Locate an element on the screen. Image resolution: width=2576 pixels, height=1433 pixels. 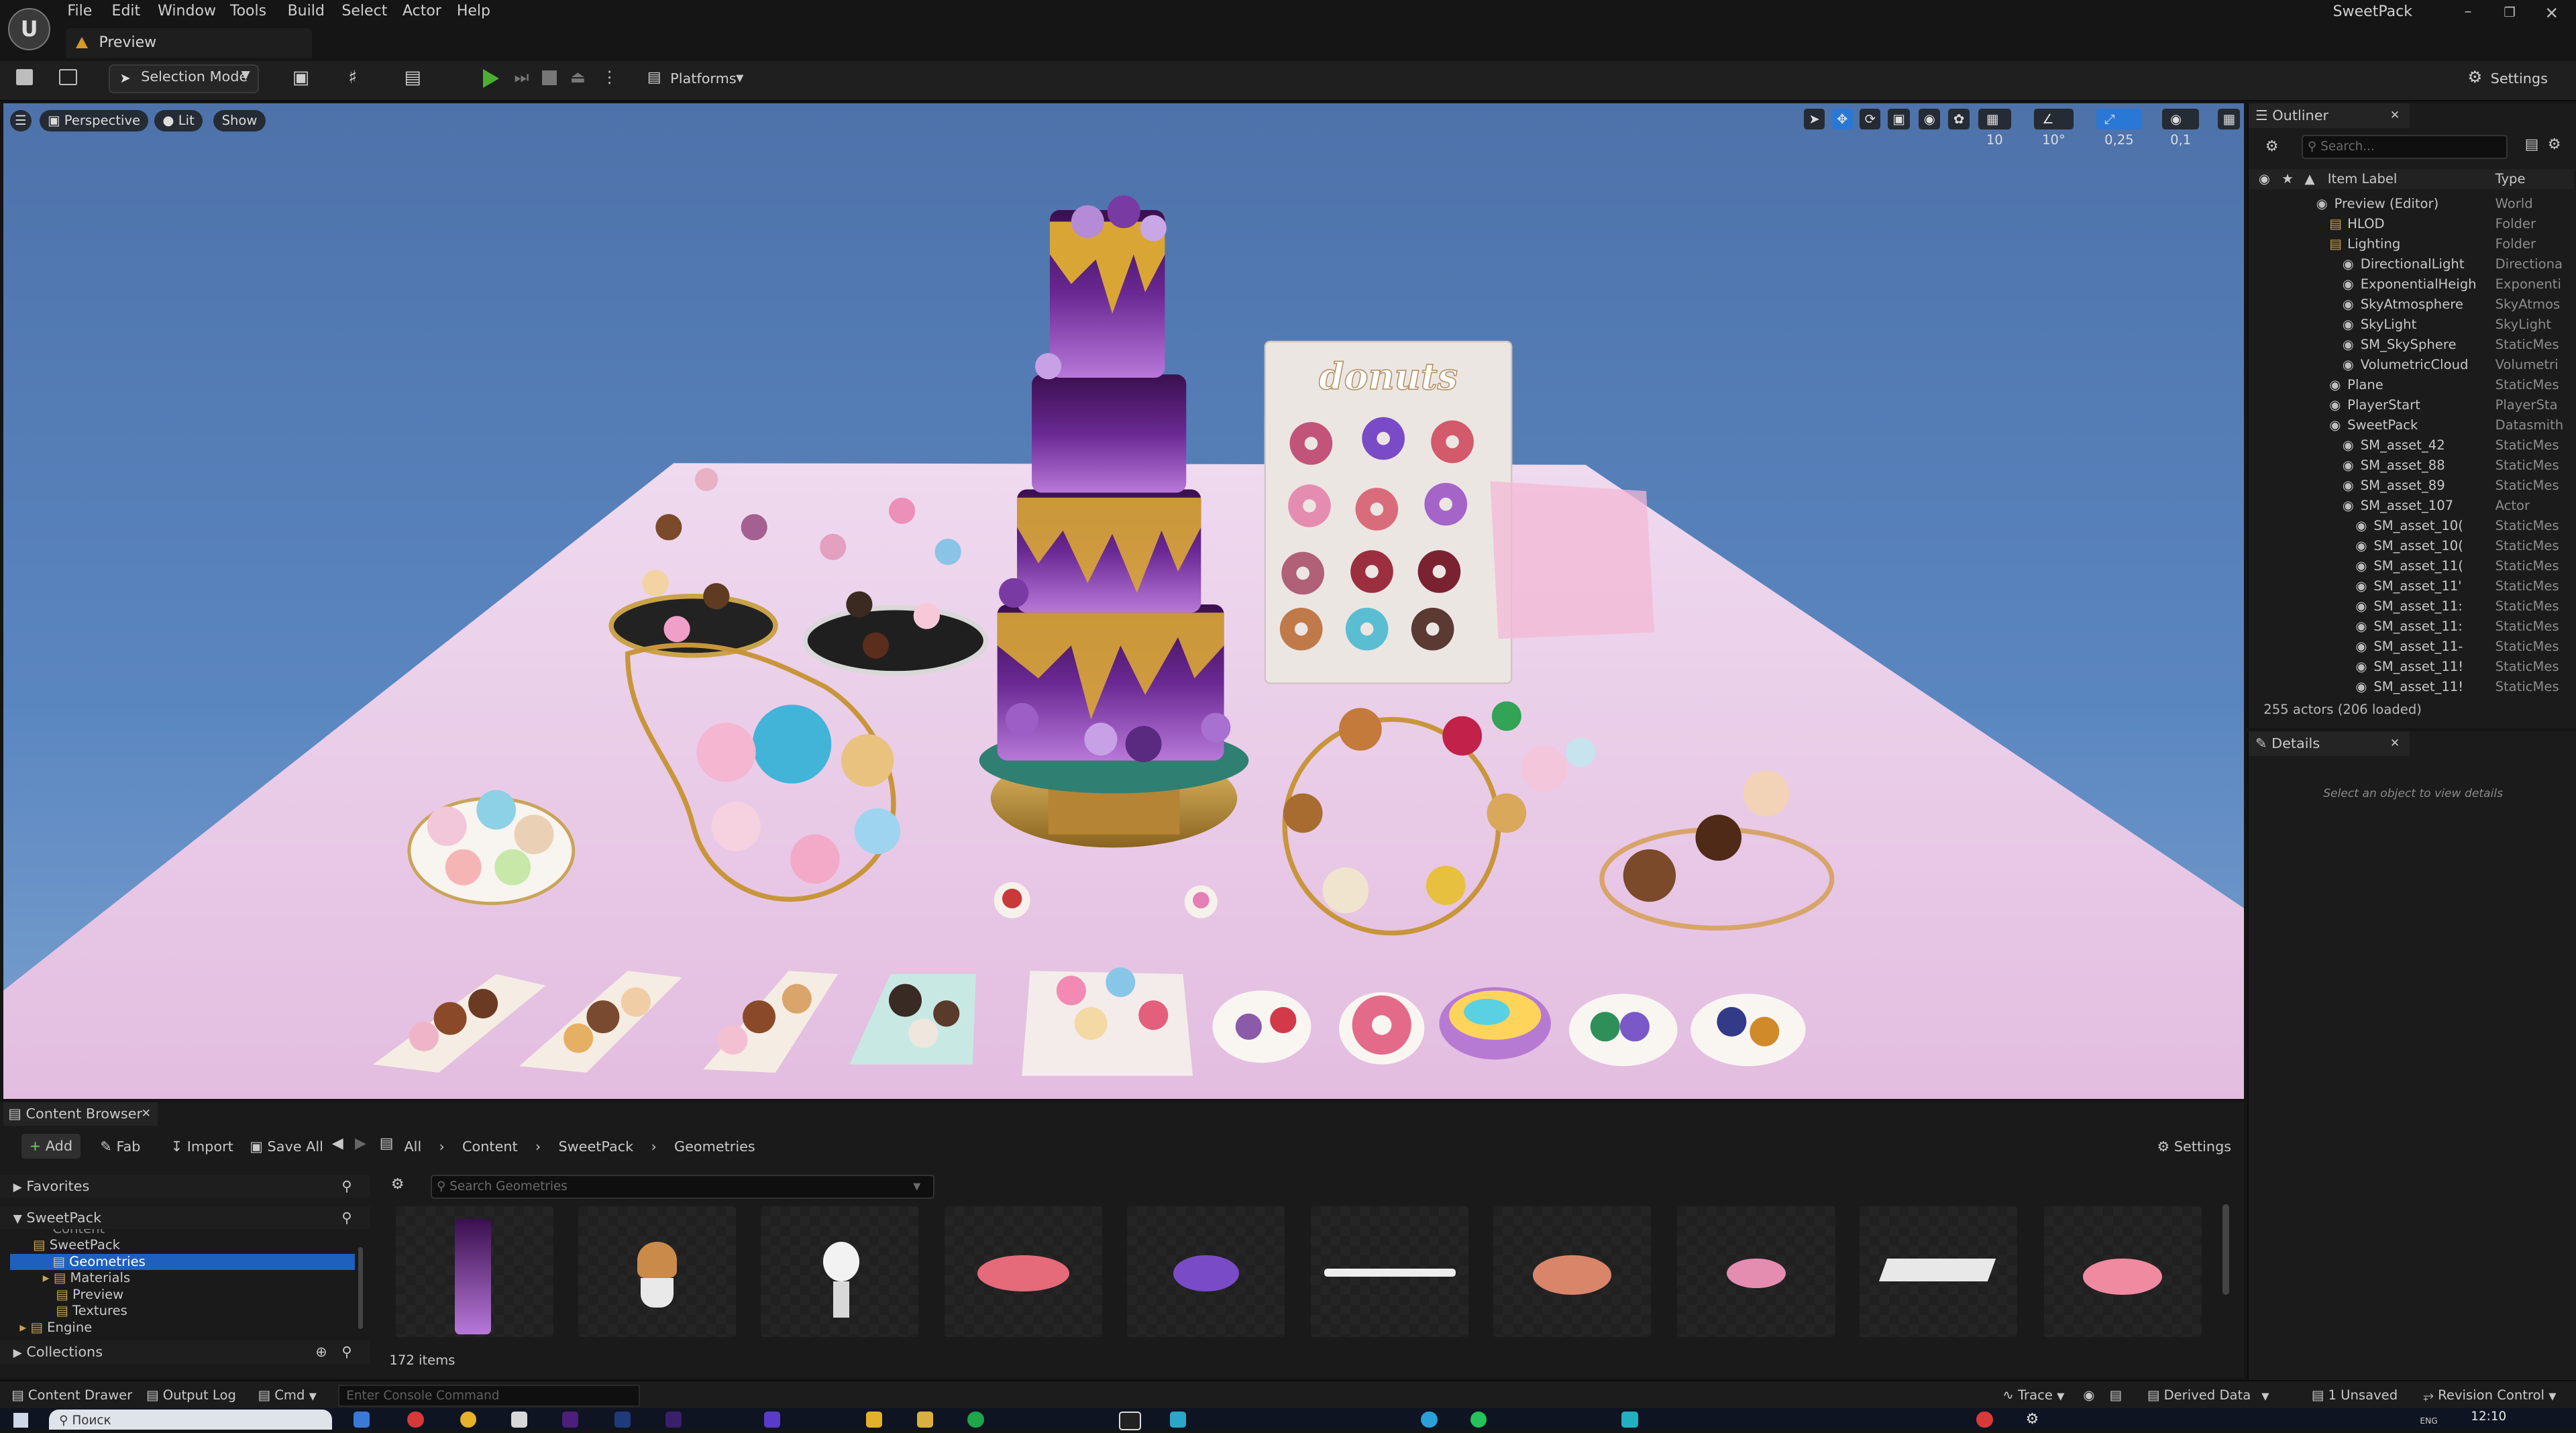
asset-thumbnail-donut-sprinkle is located at coordinates (1572, 1272).